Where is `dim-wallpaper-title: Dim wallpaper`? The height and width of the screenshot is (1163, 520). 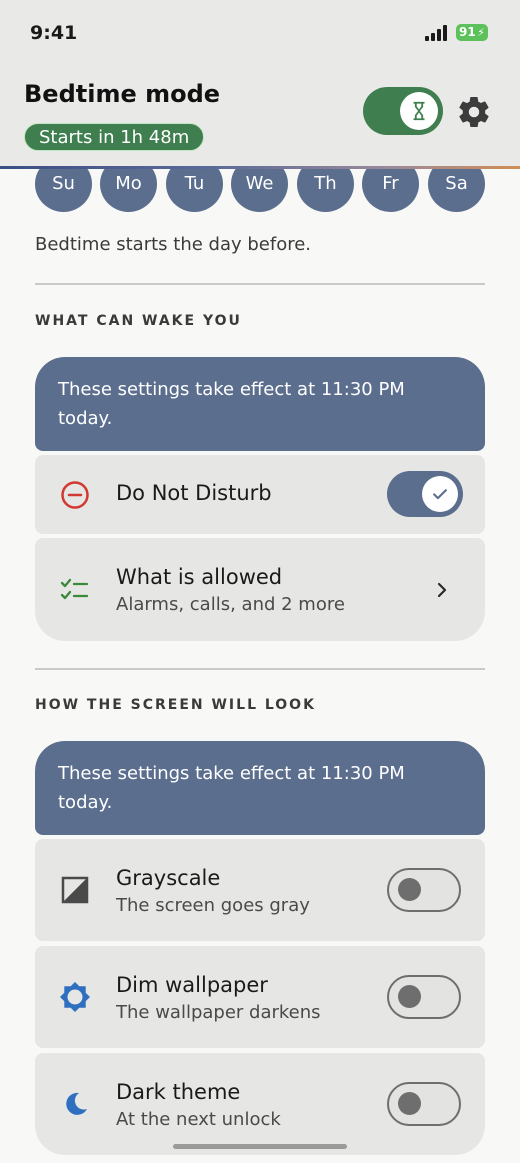
dim-wallpaper-title: Dim wallpaper is located at coordinates (192, 985).